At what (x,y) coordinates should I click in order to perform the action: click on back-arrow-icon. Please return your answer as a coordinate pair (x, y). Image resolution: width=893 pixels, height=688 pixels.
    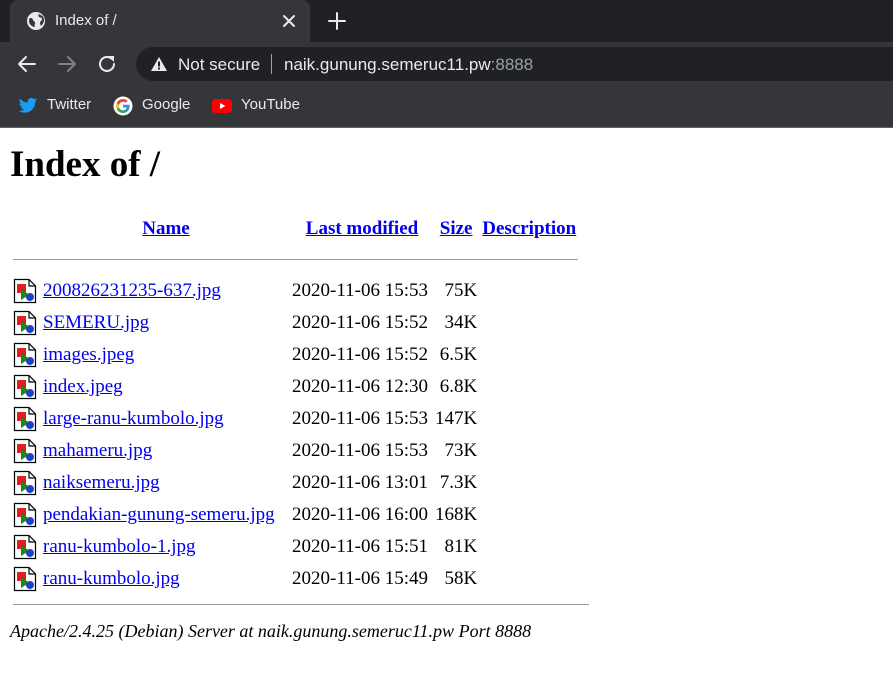
    Looking at the image, I should click on (27, 64).